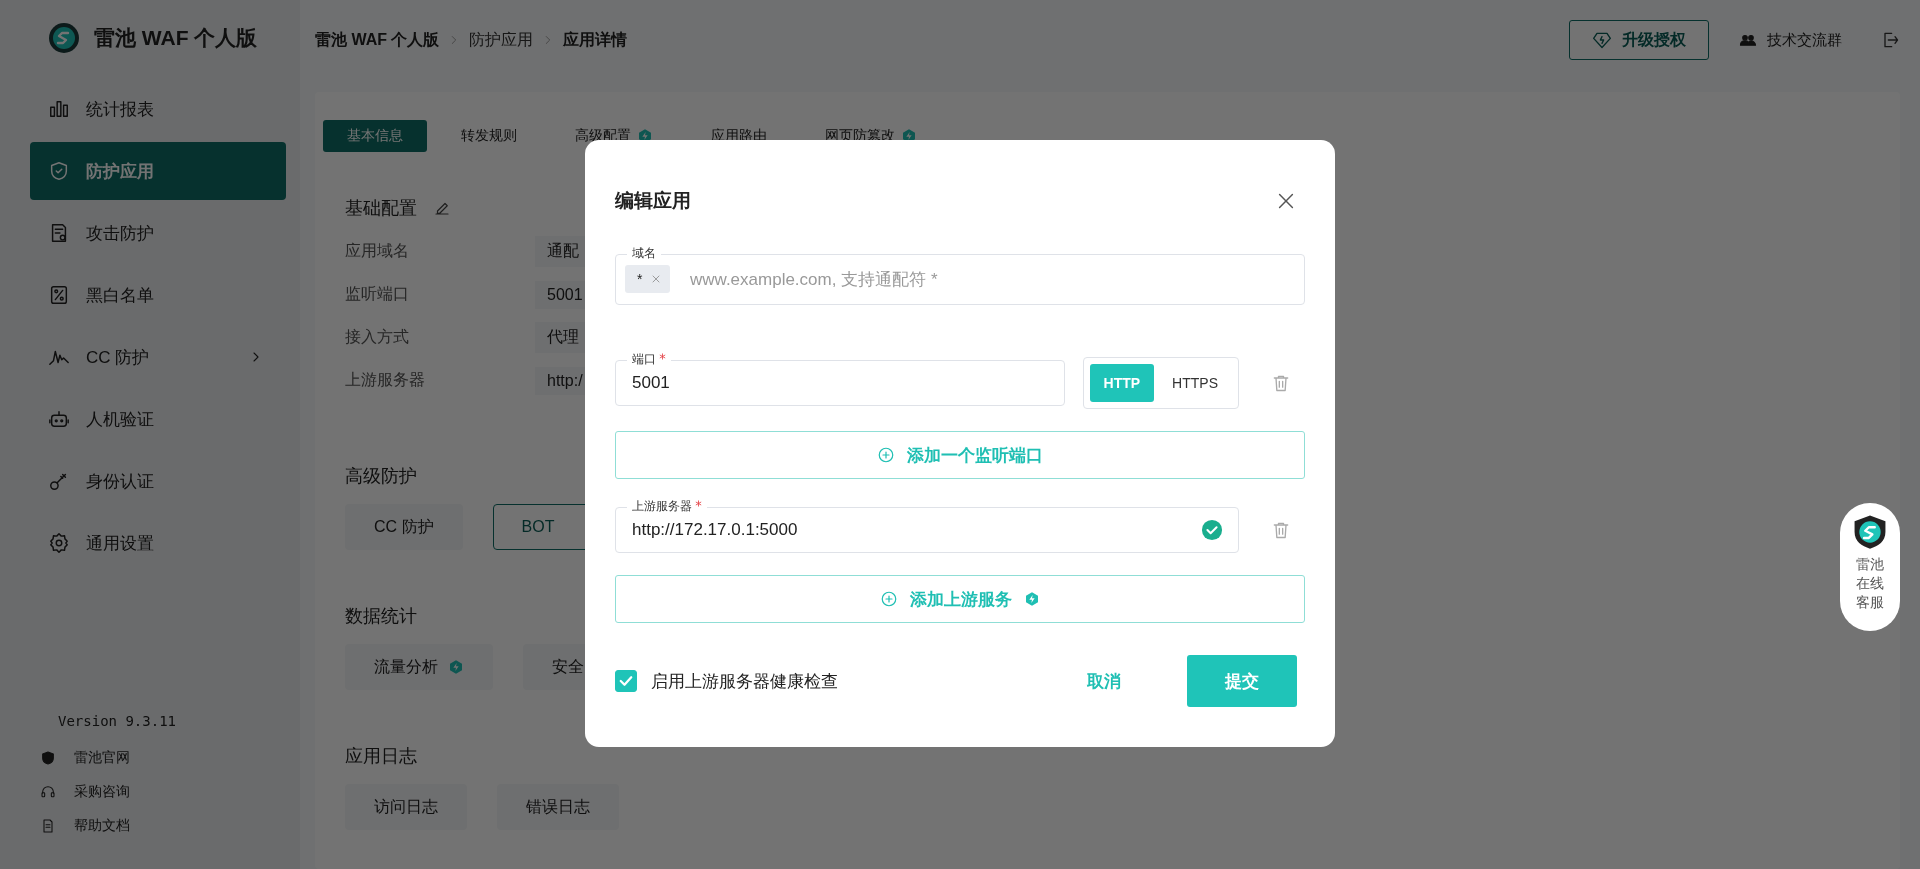 The height and width of the screenshot is (869, 1920). What do you see at coordinates (381, 616) in the screenshot?
I see `section-title: 数据统计` at bounding box center [381, 616].